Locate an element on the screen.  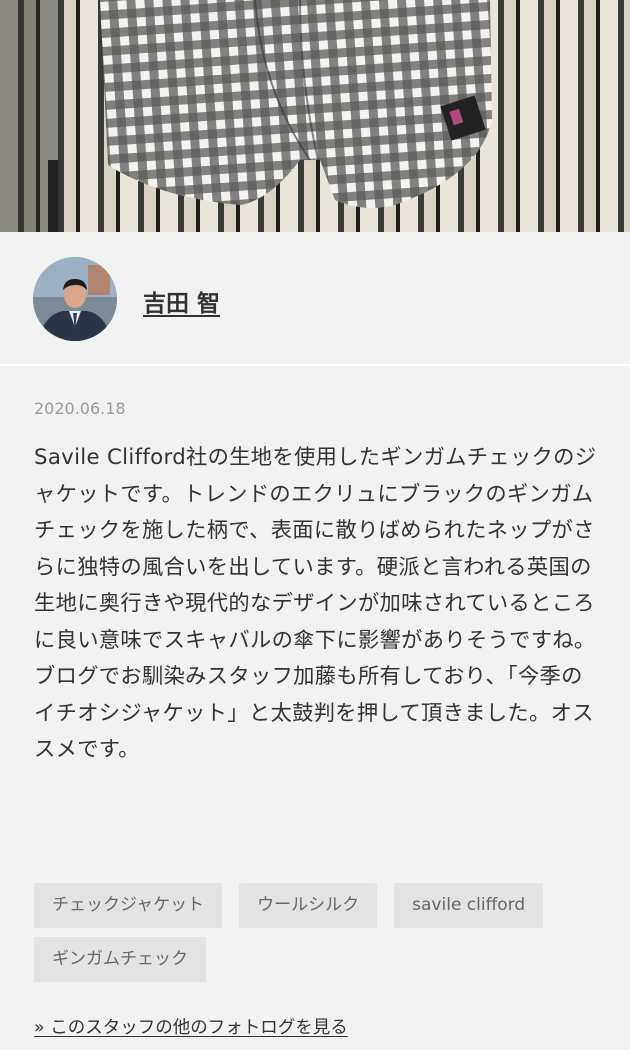
tag-savile-clifford: savile clifford is located at coordinates (469, 905).